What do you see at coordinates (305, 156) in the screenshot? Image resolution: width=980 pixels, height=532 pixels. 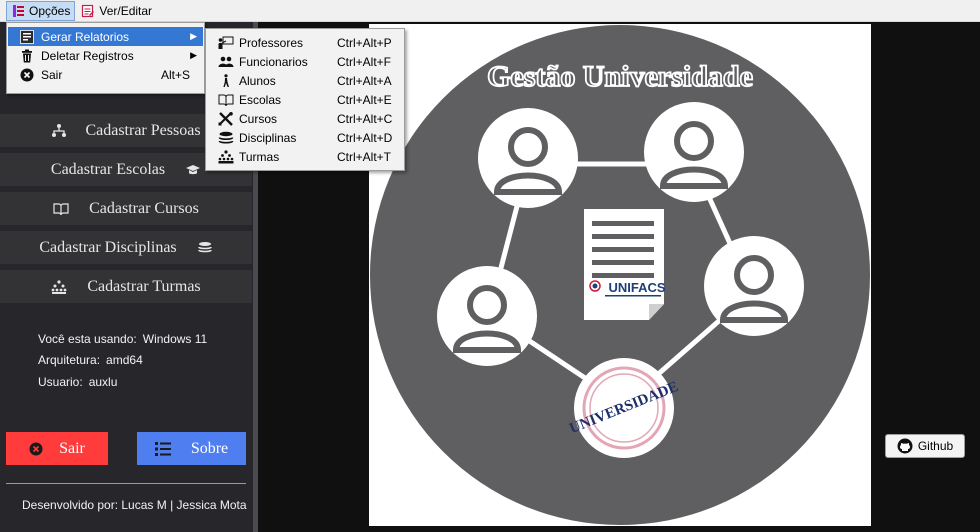 I see `submenu-item-turmas: Turmas Ctrl+Alt+T` at bounding box center [305, 156].